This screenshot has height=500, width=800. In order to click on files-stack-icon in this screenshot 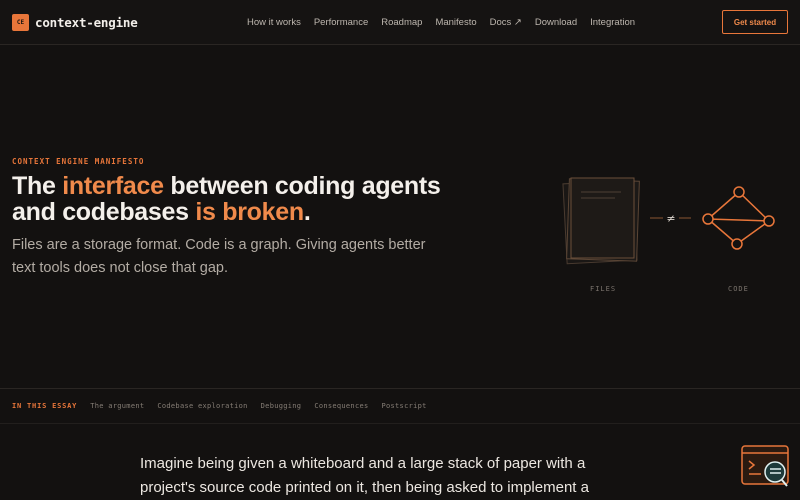, I will do `click(601, 221)`.